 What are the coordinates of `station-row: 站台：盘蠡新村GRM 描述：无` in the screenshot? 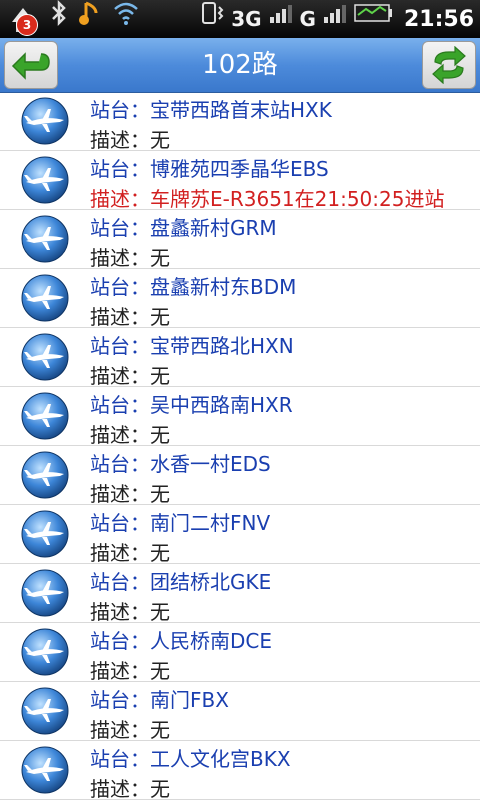 It's located at (240, 240).